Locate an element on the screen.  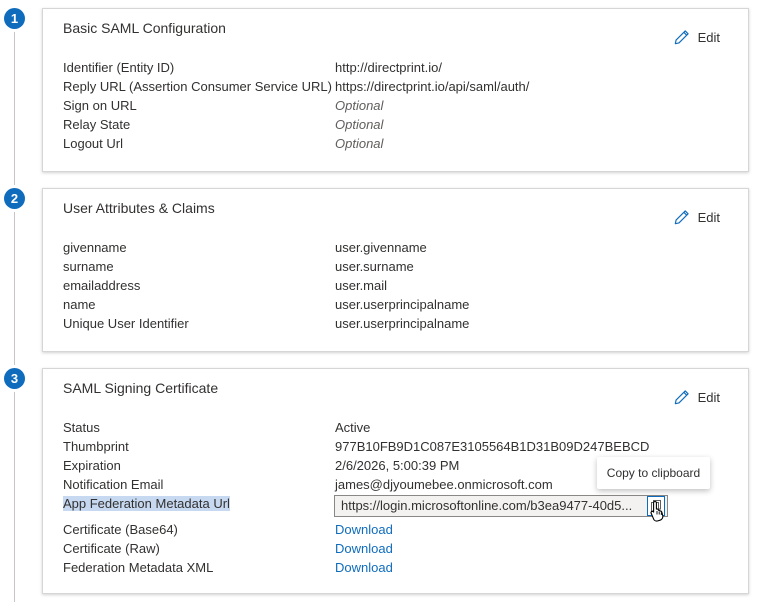
row-value: https://directprint.io/api/saml/auth/ is located at coordinates (432, 86).